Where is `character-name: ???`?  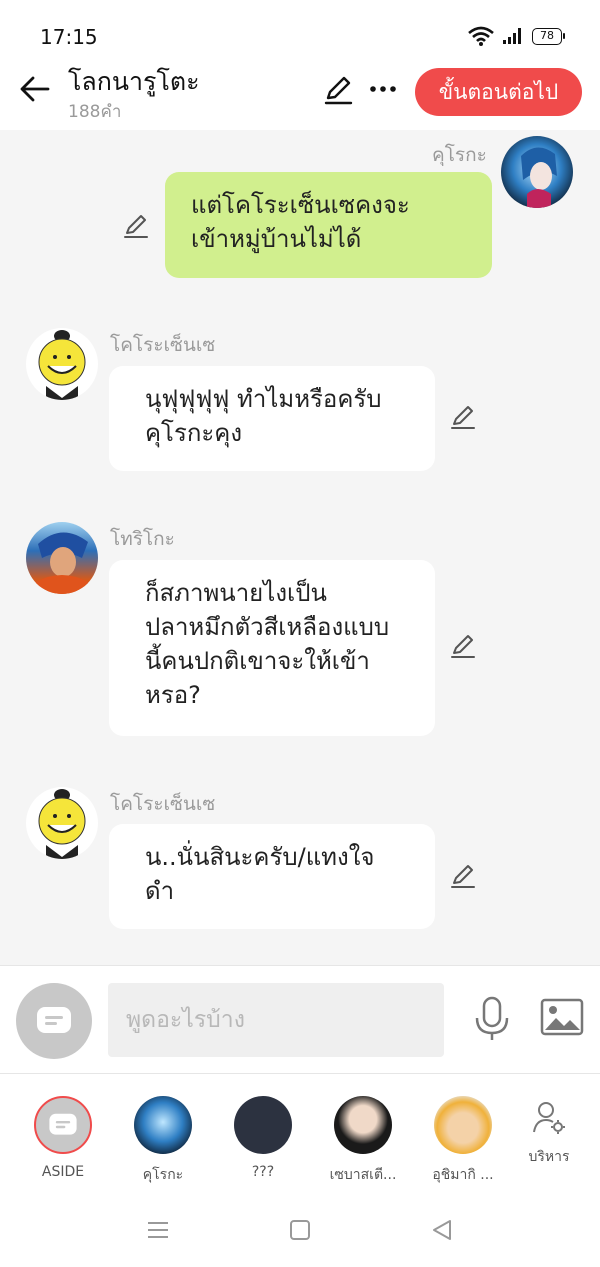 character-name: ??? is located at coordinates (263, 1172).